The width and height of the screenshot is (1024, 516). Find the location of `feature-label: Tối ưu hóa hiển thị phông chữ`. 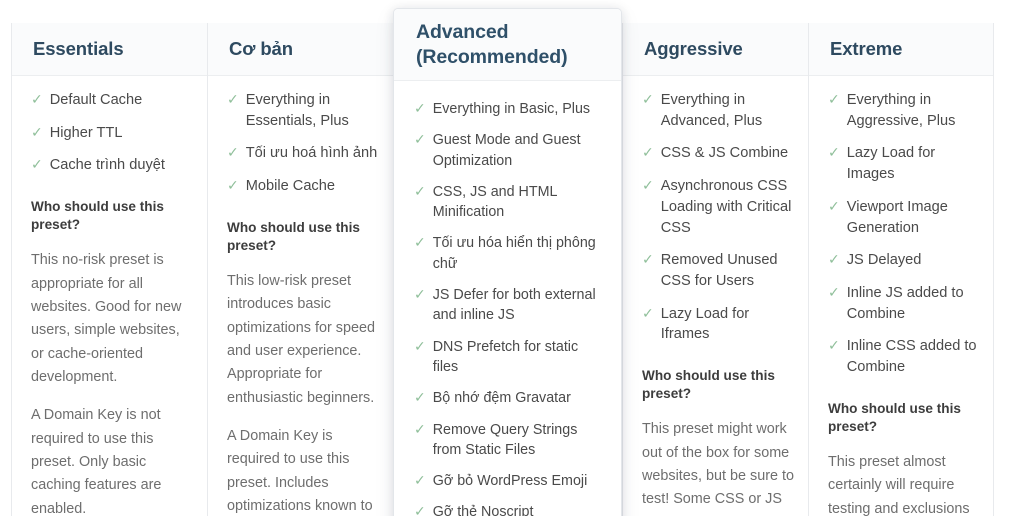

feature-label: Tối ưu hóa hiển thị phông chữ is located at coordinates (514, 253).